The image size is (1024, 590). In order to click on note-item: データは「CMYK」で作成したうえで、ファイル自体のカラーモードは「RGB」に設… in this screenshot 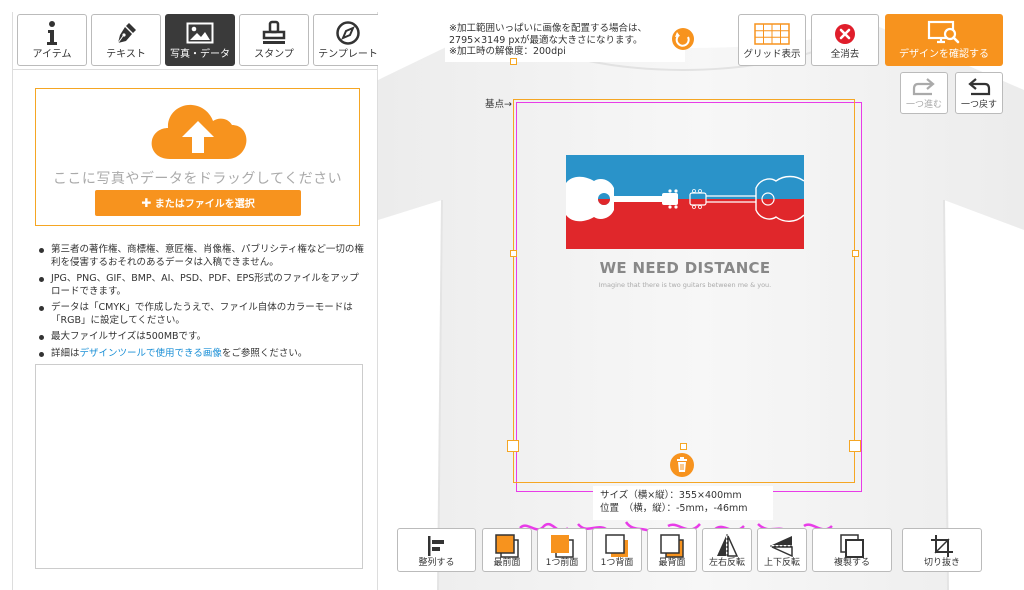, I will do `click(202, 314)`.